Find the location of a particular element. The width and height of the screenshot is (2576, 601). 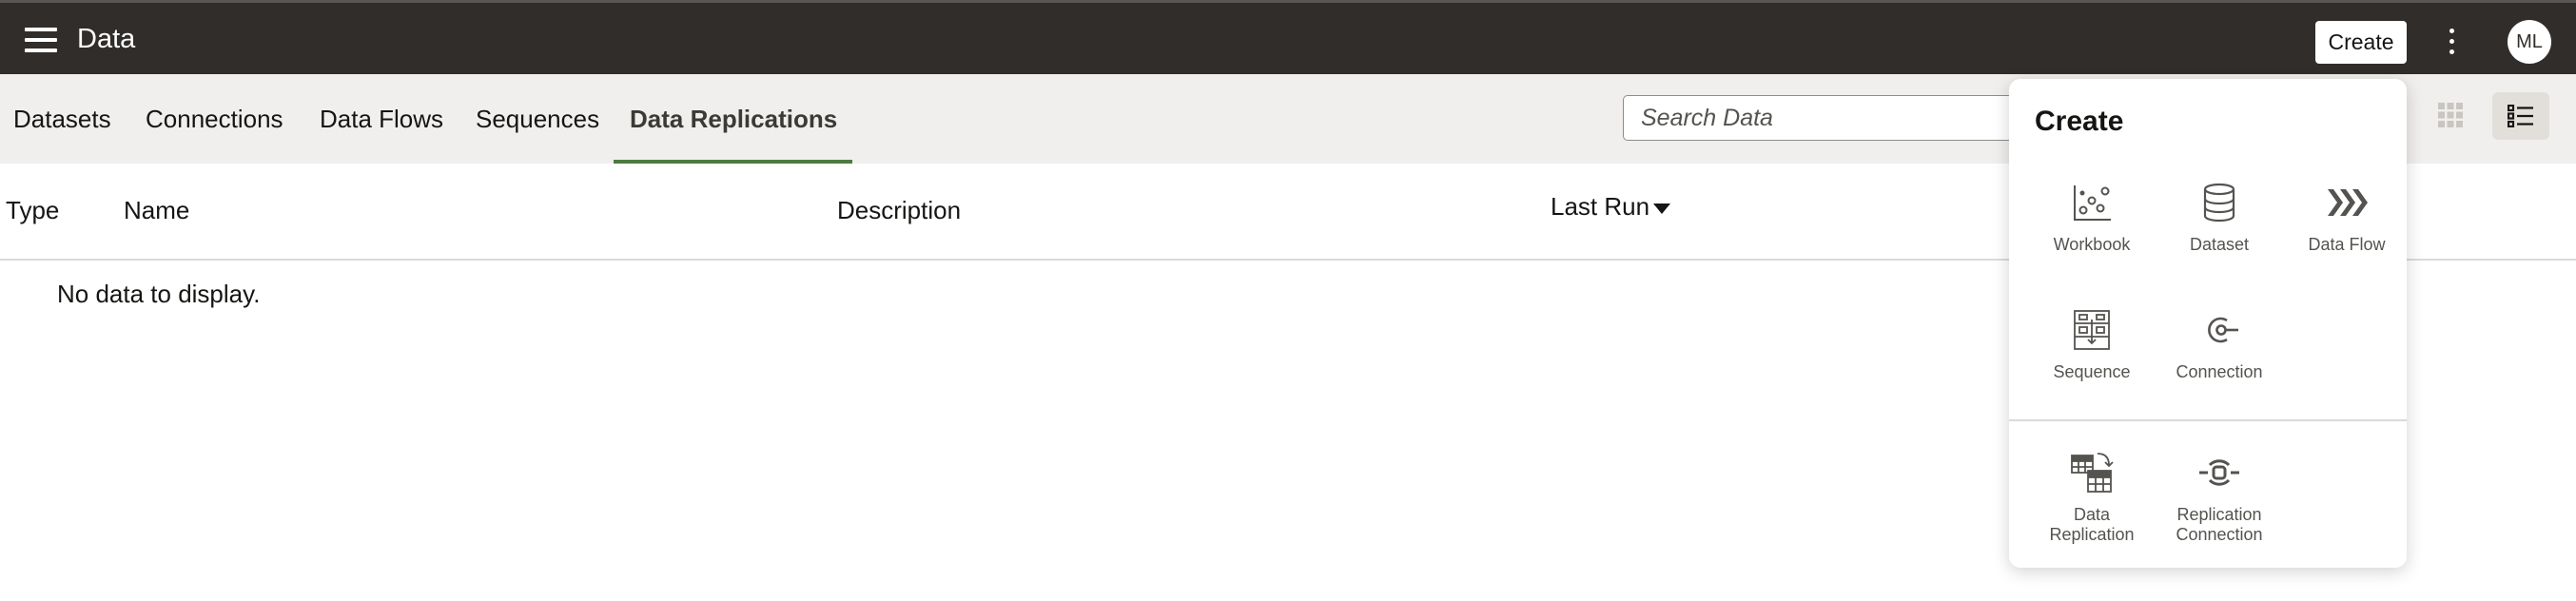

column-header-last-run: Last Run is located at coordinates (1611, 207).